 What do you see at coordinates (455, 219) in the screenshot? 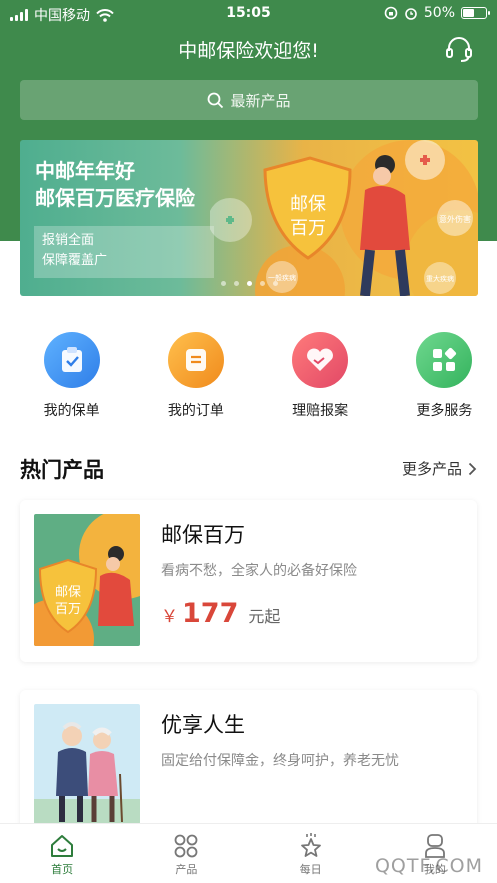
I see `banner-bubble-1: 意外伤害` at bounding box center [455, 219].